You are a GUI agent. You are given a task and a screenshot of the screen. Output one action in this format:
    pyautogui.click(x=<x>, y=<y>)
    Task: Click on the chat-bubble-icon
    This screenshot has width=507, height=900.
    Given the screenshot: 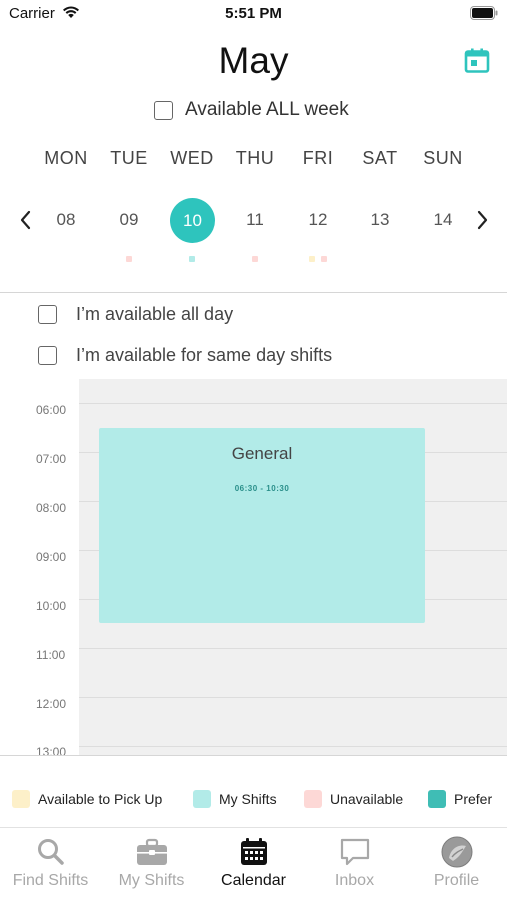 What is the action you would take?
    pyautogui.click(x=354, y=852)
    